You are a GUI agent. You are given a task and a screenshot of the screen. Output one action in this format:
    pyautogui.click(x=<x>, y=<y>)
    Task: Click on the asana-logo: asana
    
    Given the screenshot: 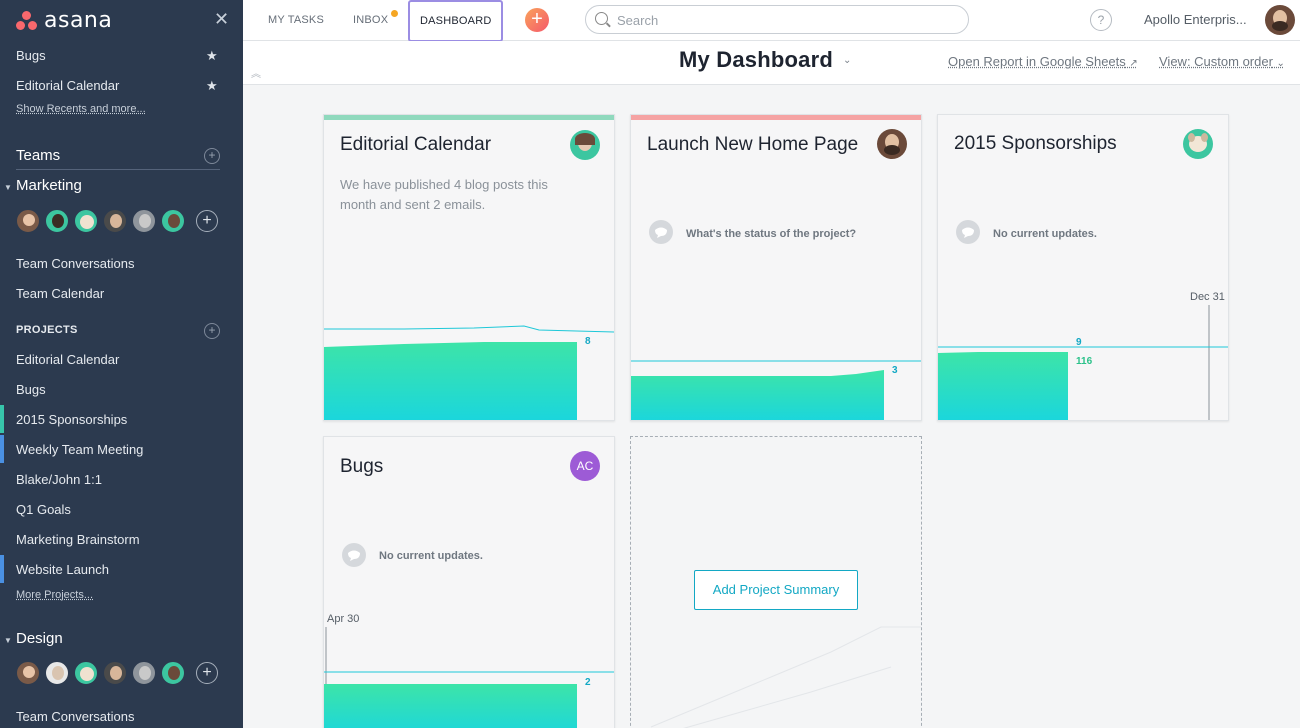 What is the action you would take?
    pyautogui.click(x=64, y=20)
    